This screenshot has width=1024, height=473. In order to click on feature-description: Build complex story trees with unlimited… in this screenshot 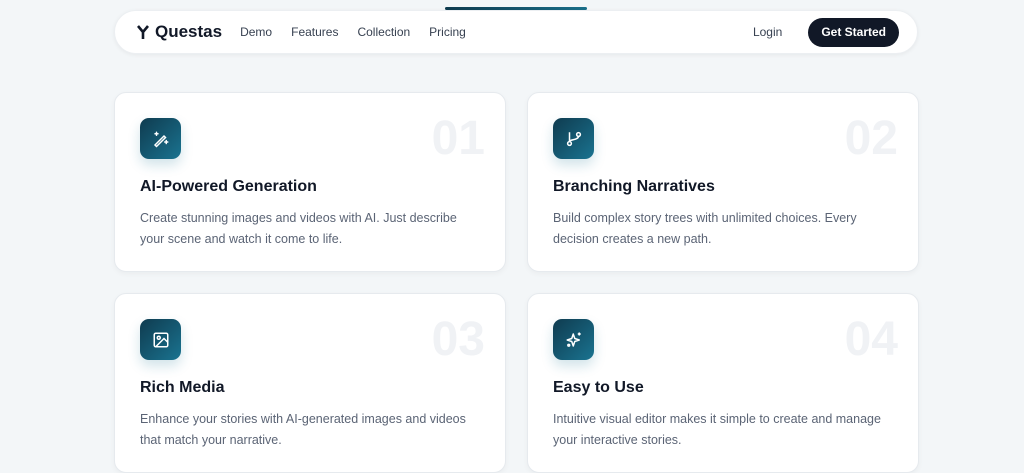, I will do `click(705, 228)`.